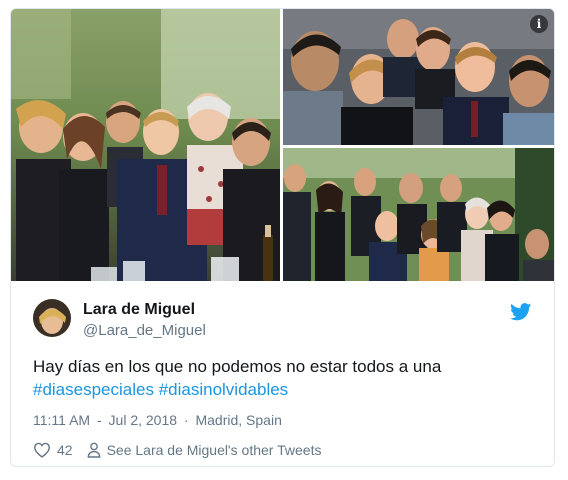 The width and height of the screenshot is (568, 480). I want to click on tweet-time: 11:11 AM, so click(61, 420).